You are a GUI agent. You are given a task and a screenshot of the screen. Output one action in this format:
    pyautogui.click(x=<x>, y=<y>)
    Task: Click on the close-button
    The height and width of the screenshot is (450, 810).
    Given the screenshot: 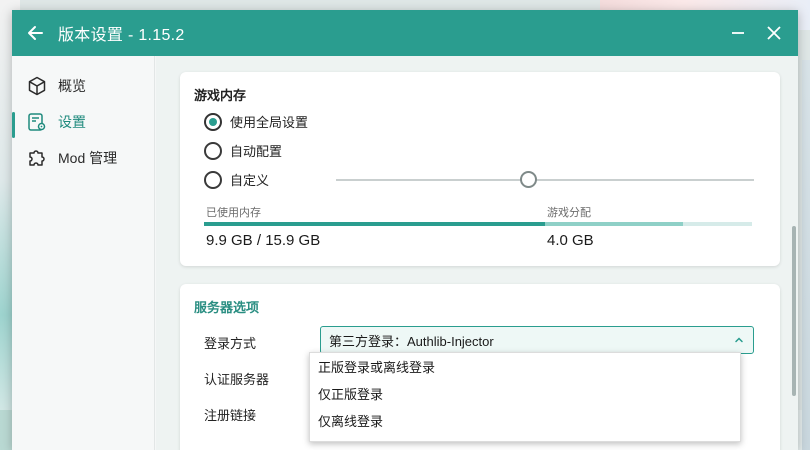 What is the action you would take?
    pyautogui.click(x=774, y=33)
    